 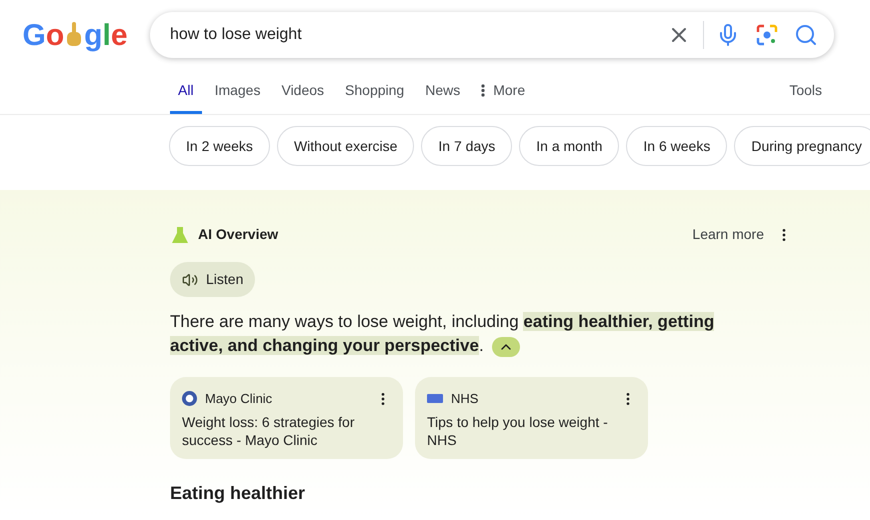 What do you see at coordinates (238, 234) in the screenshot?
I see `ai-overview-title: AI Overview` at bounding box center [238, 234].